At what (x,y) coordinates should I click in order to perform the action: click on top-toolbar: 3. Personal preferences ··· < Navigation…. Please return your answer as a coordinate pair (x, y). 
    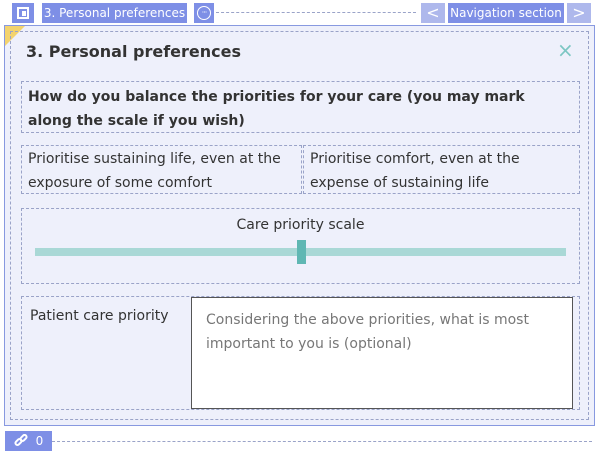
    Looking at the image, I should click on (299, 13).